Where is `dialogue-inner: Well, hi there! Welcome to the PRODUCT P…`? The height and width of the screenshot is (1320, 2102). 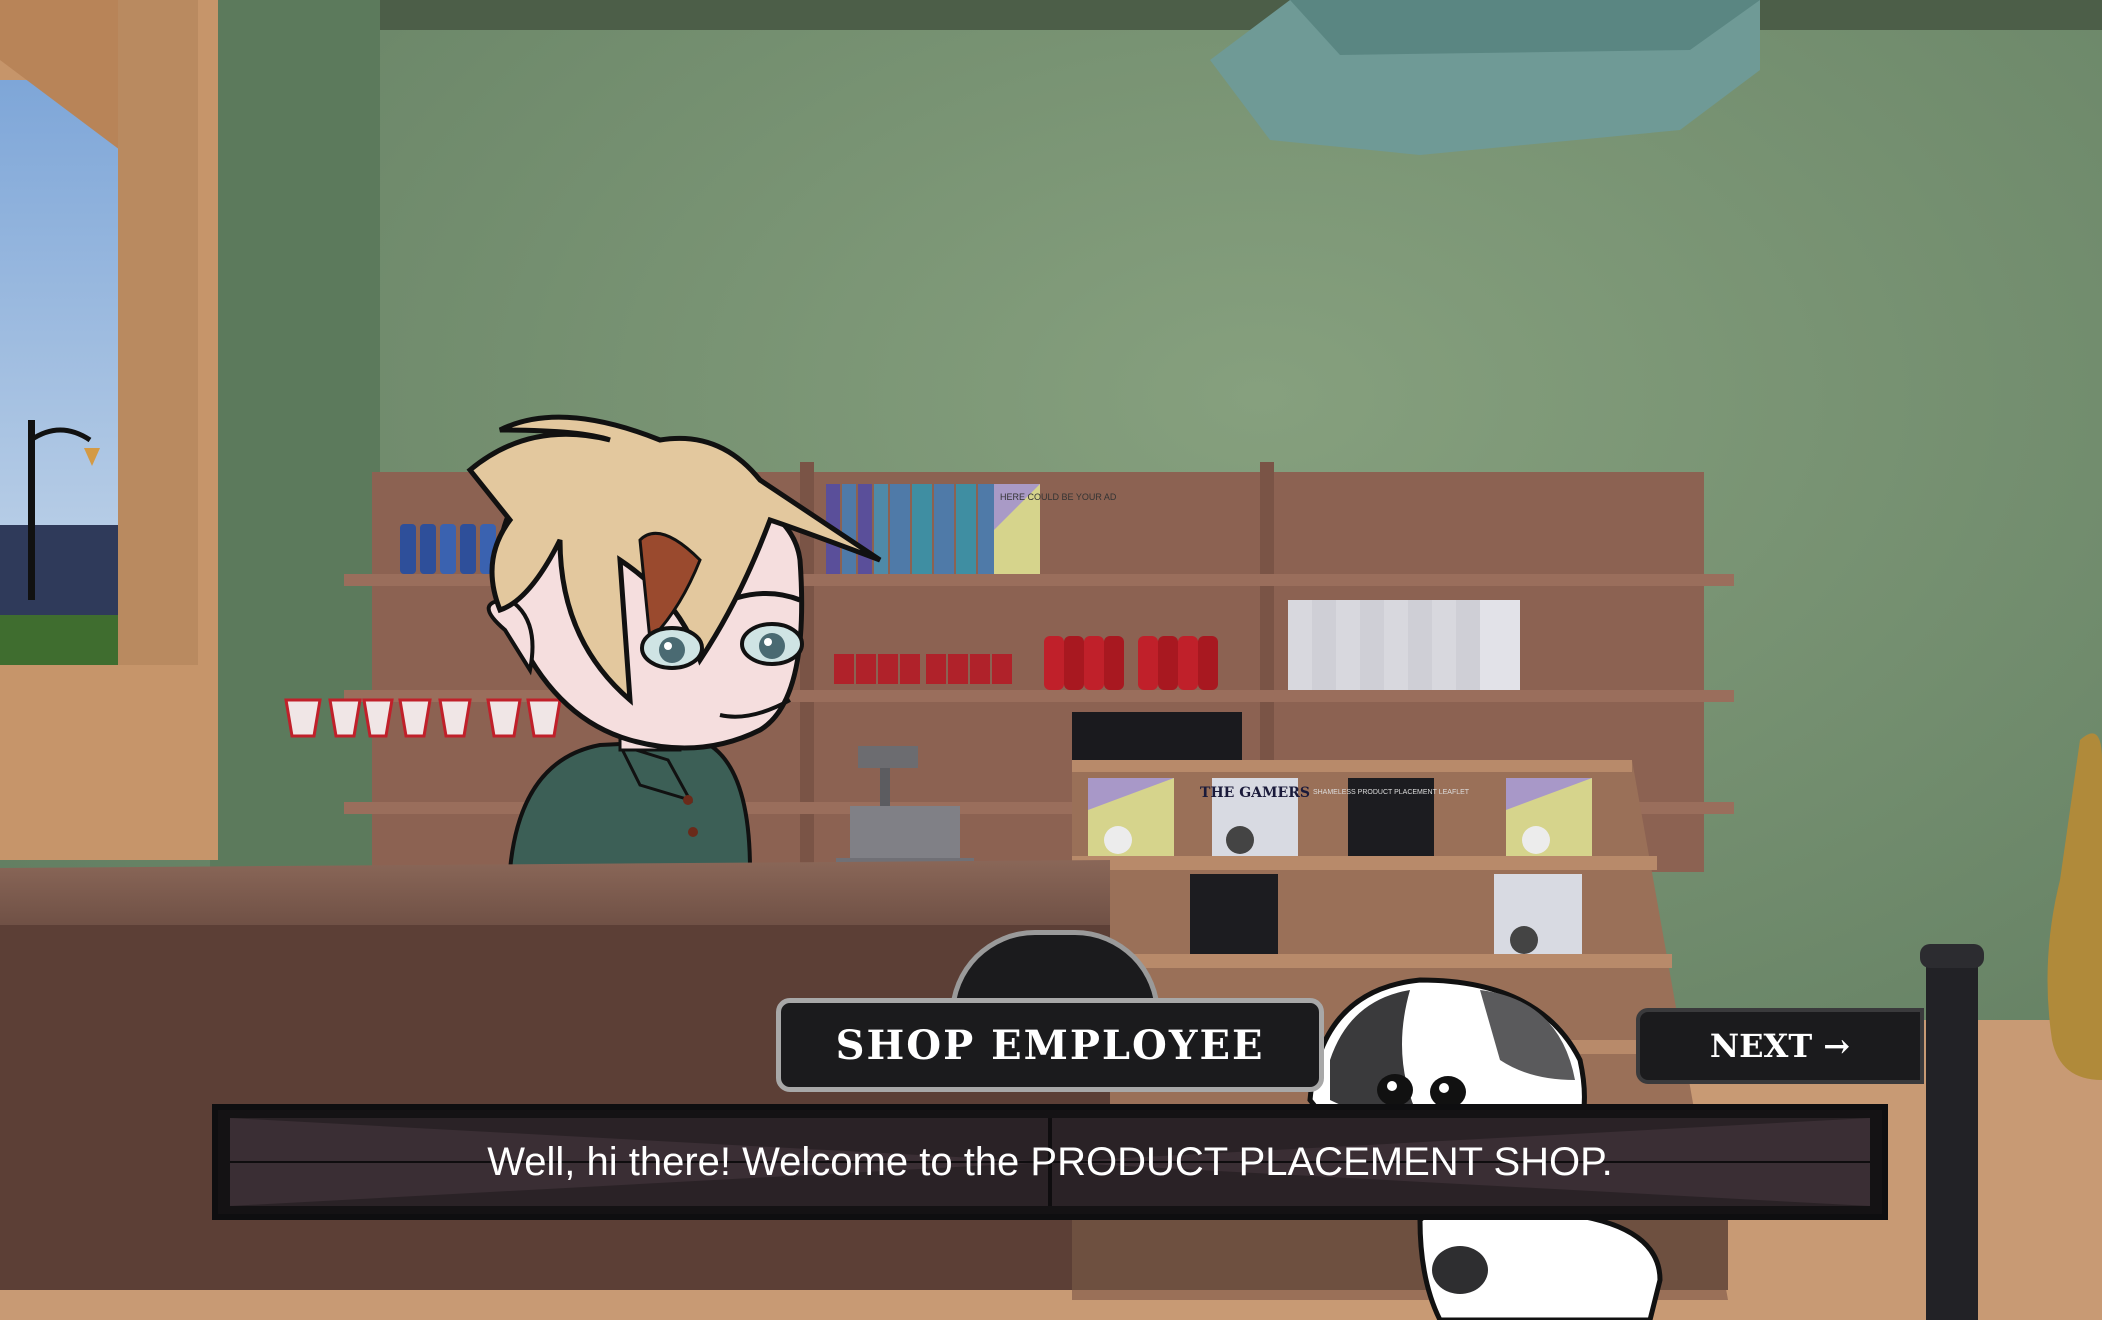 dialogue-inner: Well, hi there! Welcome to the PRODUCT P… is located at coordinates (1050, 1162).